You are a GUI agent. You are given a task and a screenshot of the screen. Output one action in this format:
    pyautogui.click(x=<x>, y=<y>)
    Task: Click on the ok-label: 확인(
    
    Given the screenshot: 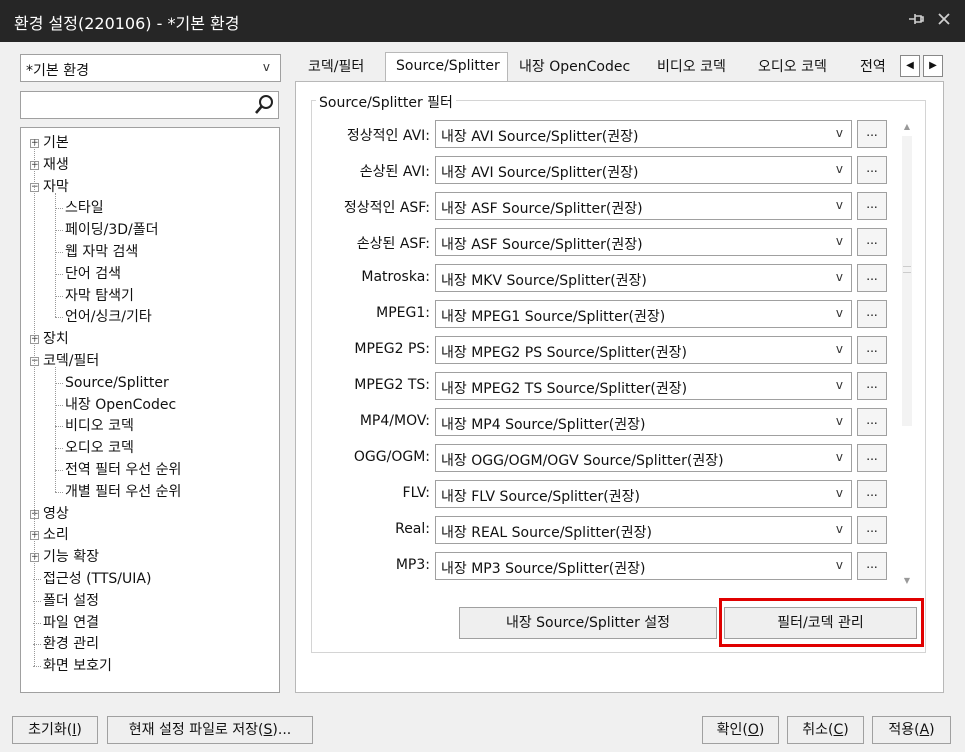 What is the action you would take?
    pyautogui.click(x=732, y=730)
    